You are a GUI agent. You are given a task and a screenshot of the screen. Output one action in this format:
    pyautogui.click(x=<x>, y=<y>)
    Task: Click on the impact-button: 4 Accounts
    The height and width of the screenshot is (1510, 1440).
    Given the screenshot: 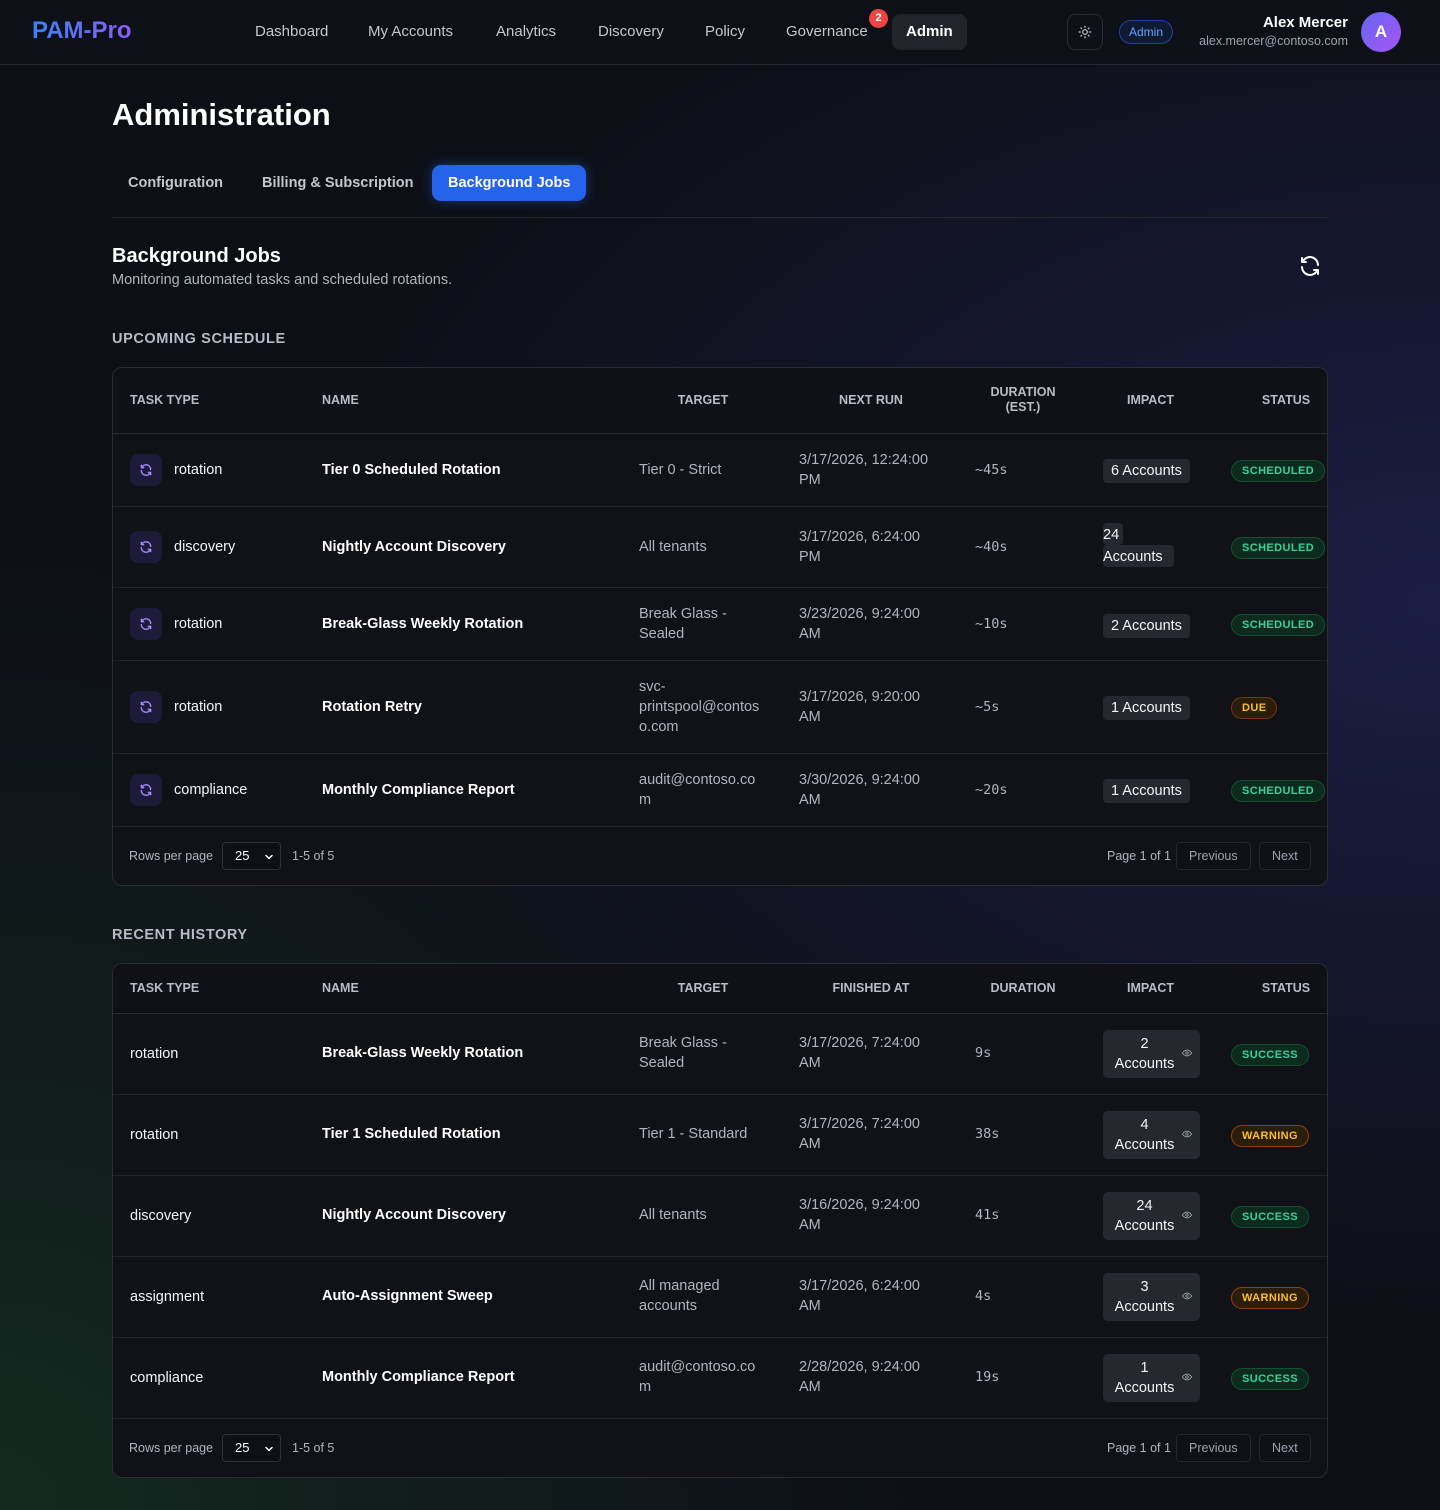 What is the action you would take?
    pyautogui.click(x=1151, y=1135)
    